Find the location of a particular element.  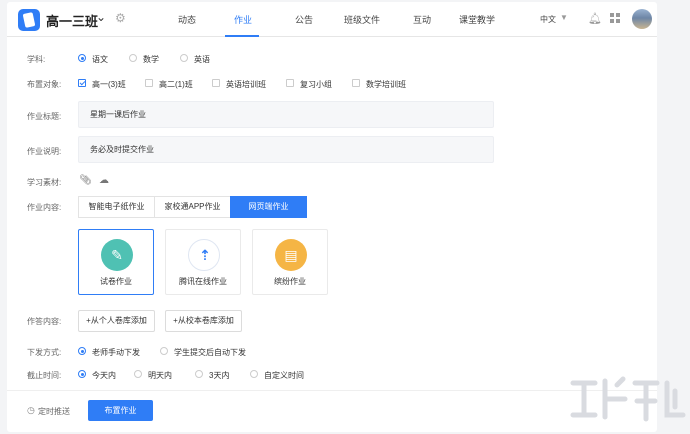

radio-subject-math is located at coordinates (133, 58).